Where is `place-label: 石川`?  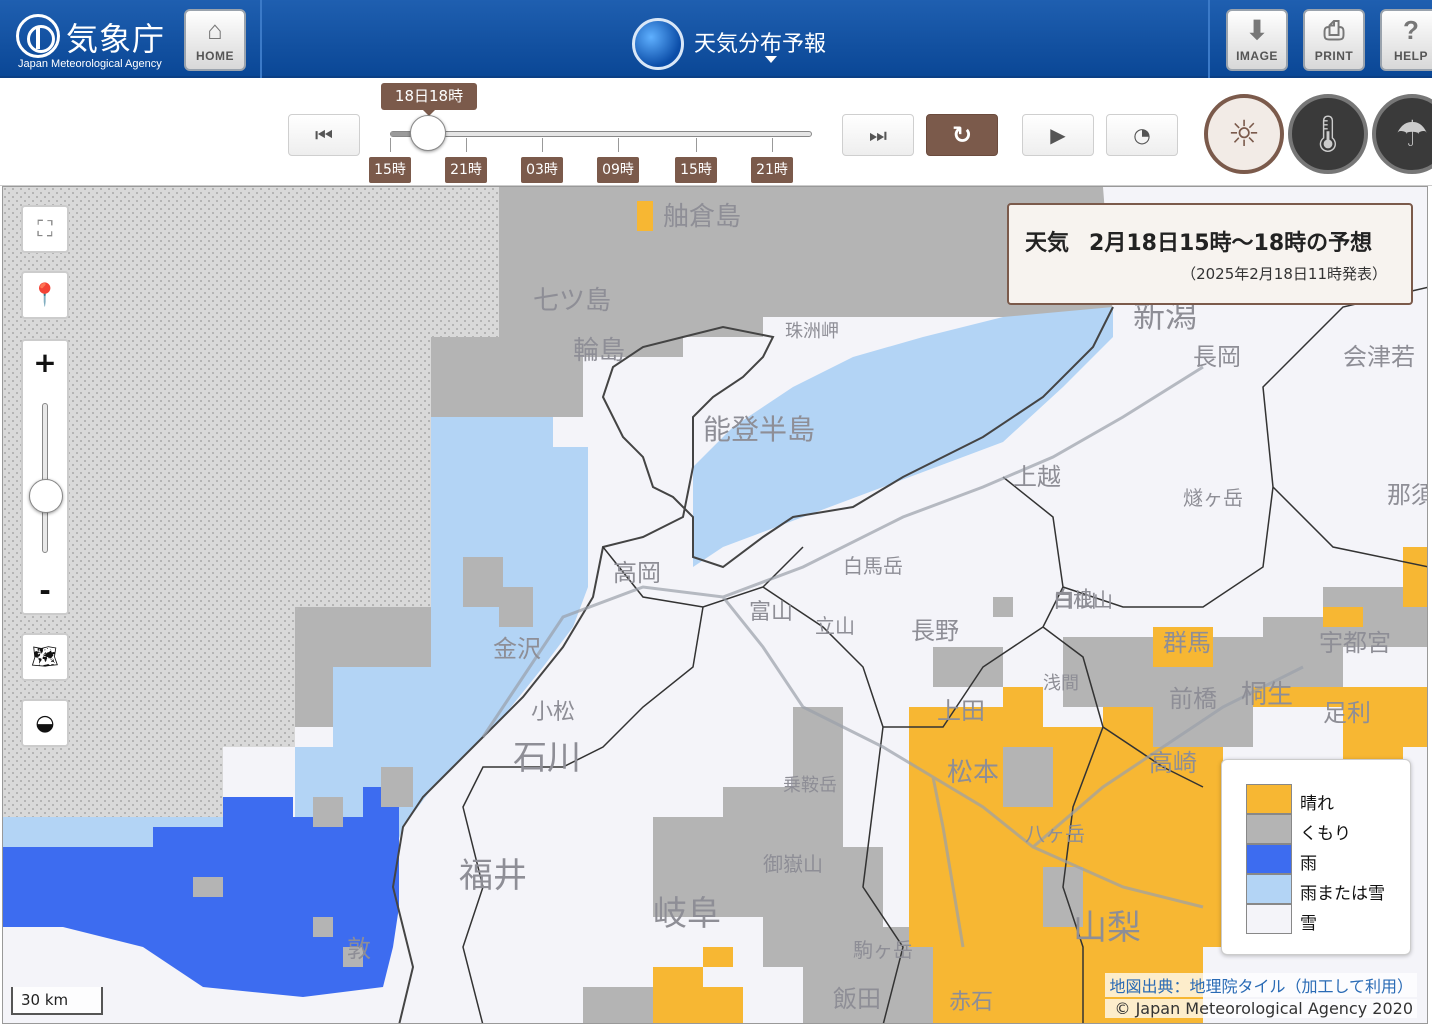 place-label: 石川 is located at coordinates (547, 758).